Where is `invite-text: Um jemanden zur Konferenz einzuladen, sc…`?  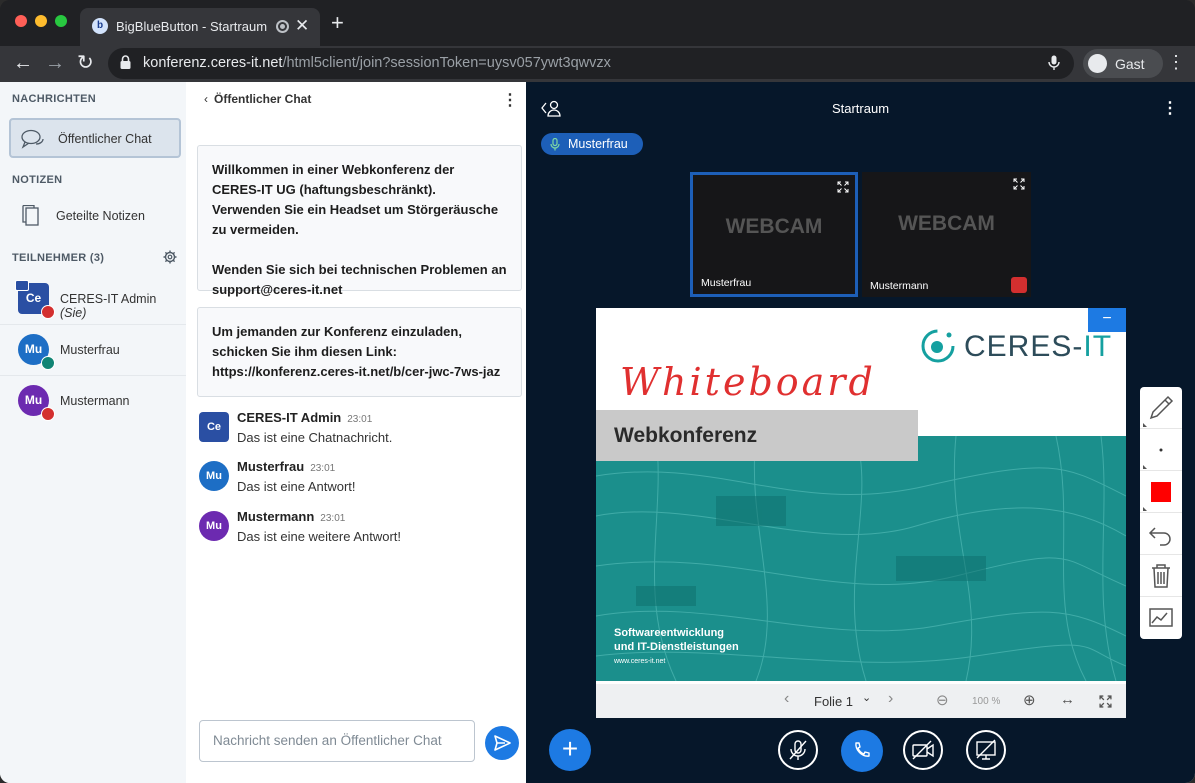
invite-text: Um jemanden zur Konferenz einzuladen, sc… is located at coordinates (337, 341).